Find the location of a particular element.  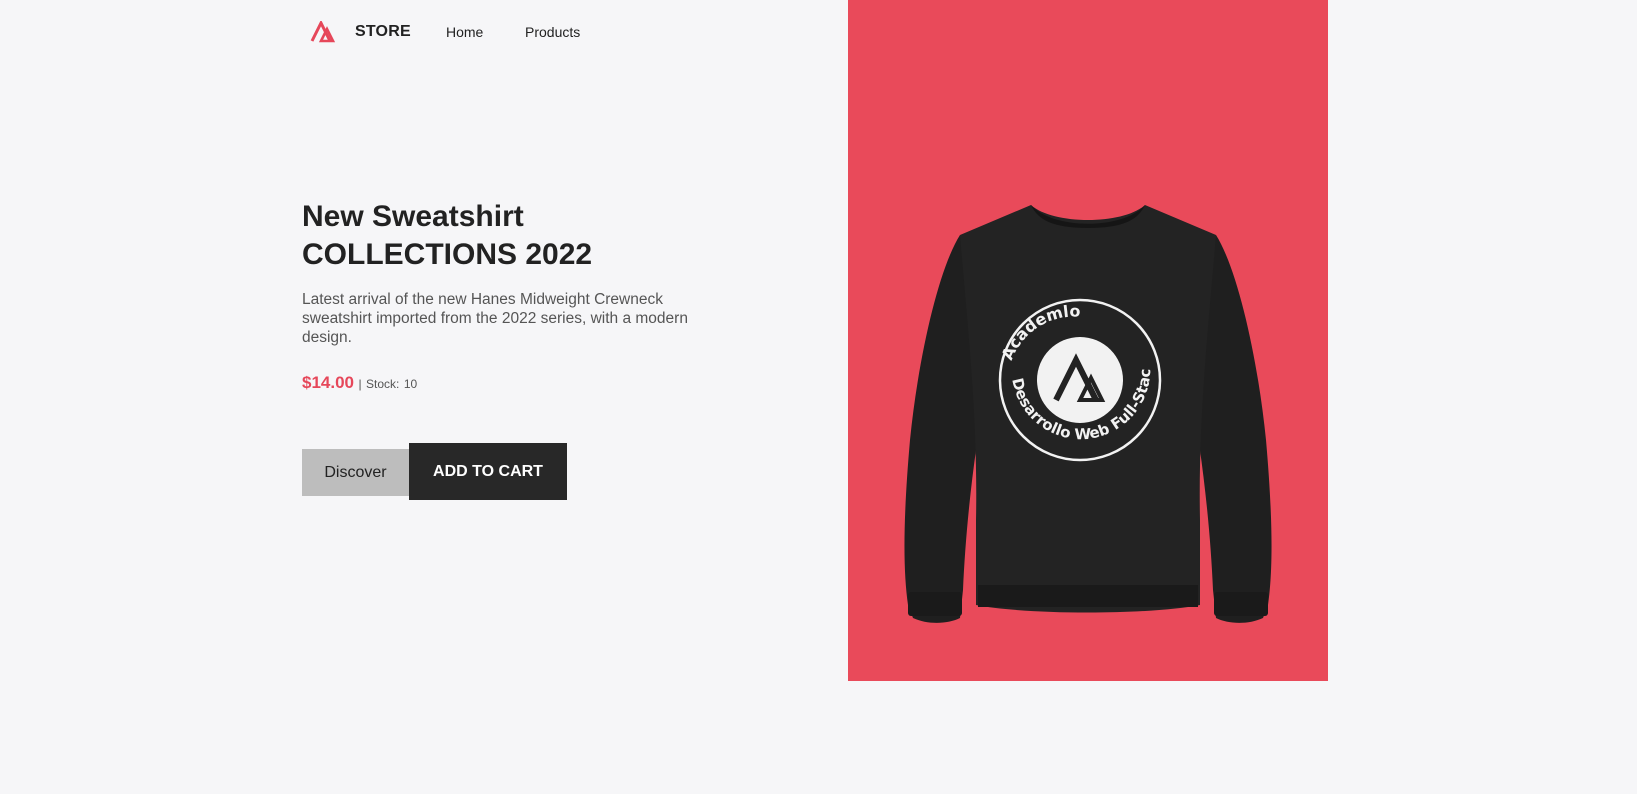

product-price: $14.00 is located at coordinates (328, 382).